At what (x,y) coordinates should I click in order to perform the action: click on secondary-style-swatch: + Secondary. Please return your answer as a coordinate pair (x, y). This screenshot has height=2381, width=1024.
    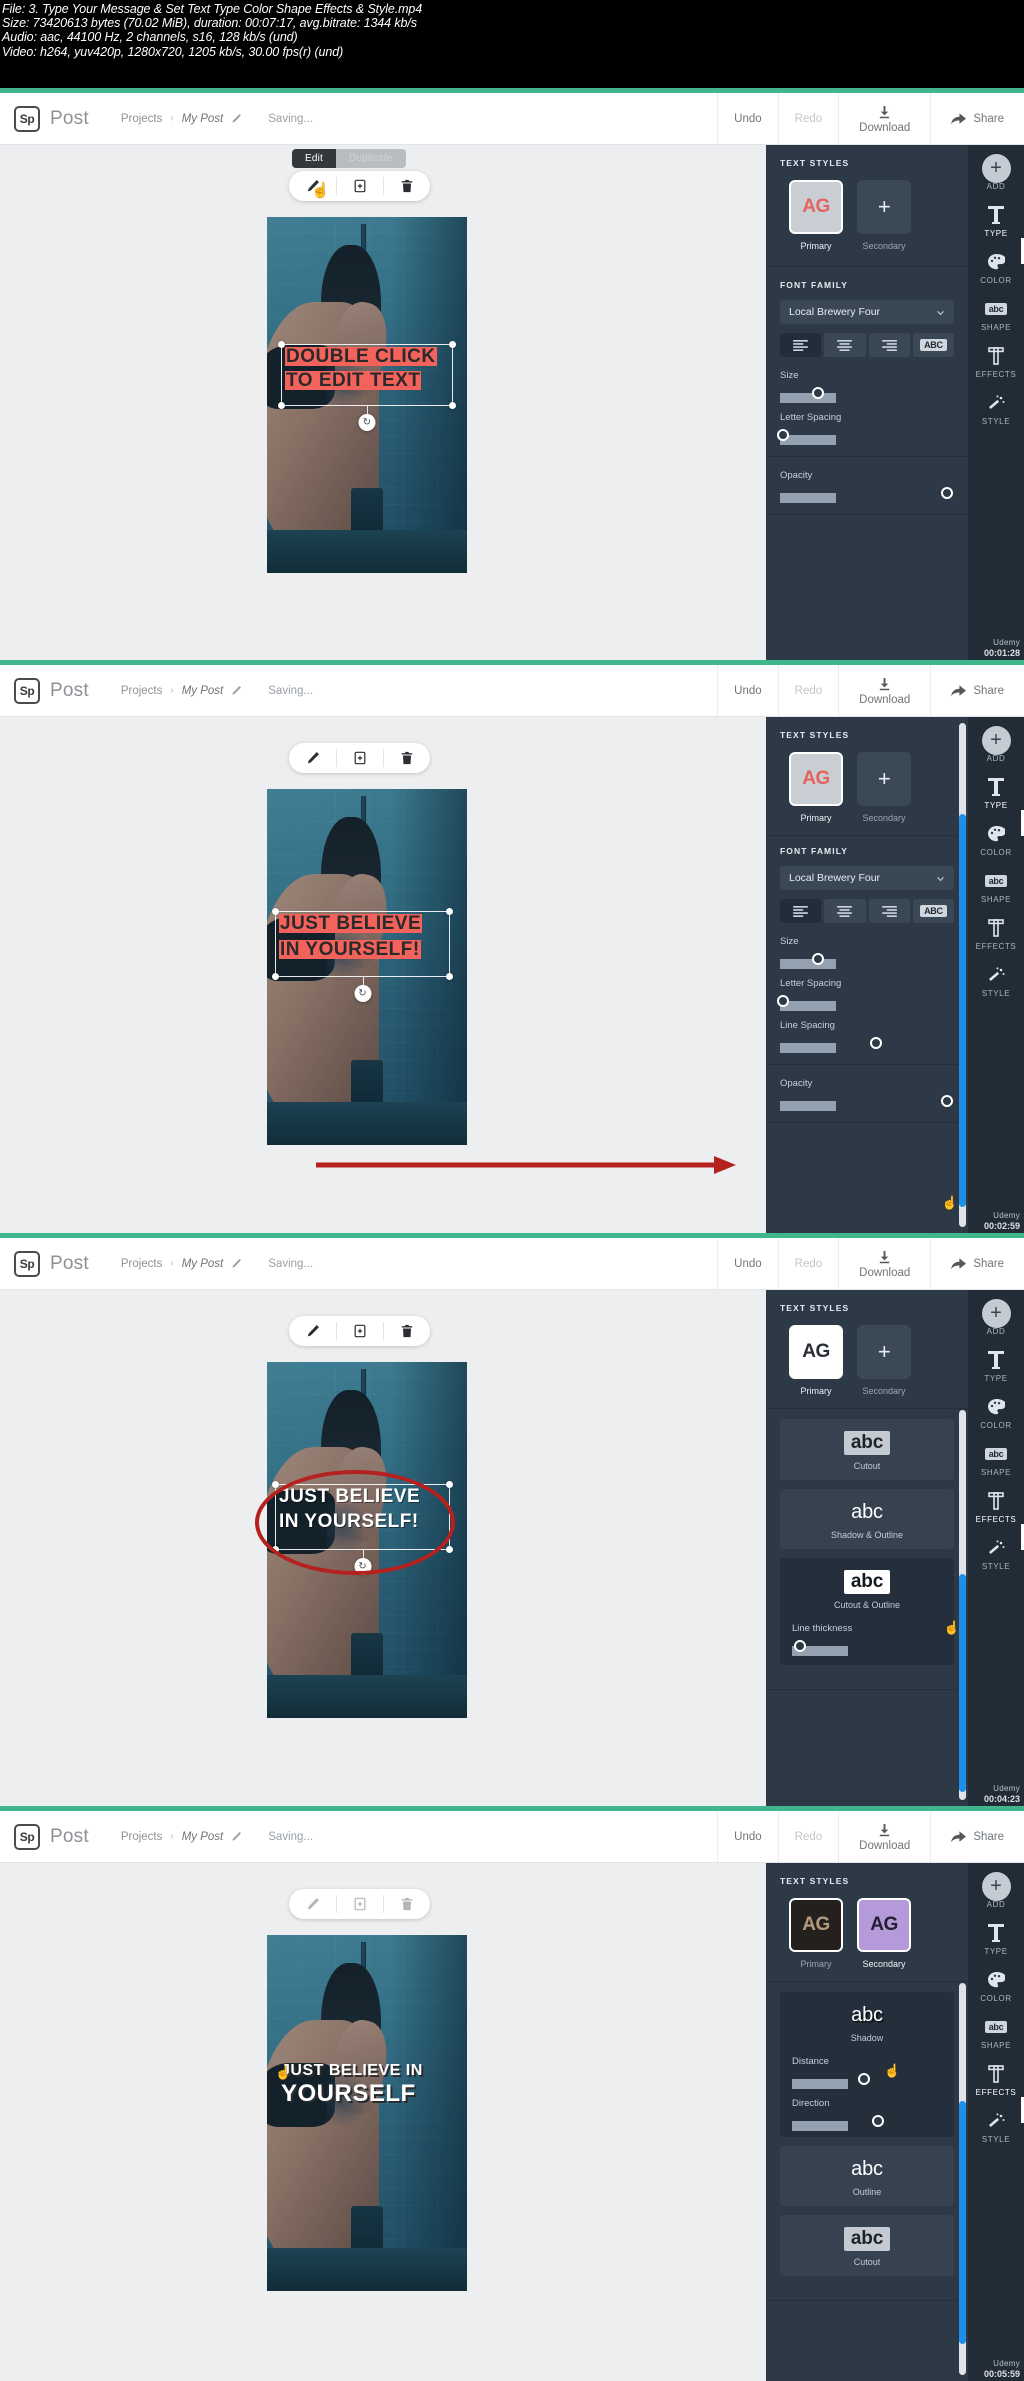
    Looking at the image, I should click on (884, 215).